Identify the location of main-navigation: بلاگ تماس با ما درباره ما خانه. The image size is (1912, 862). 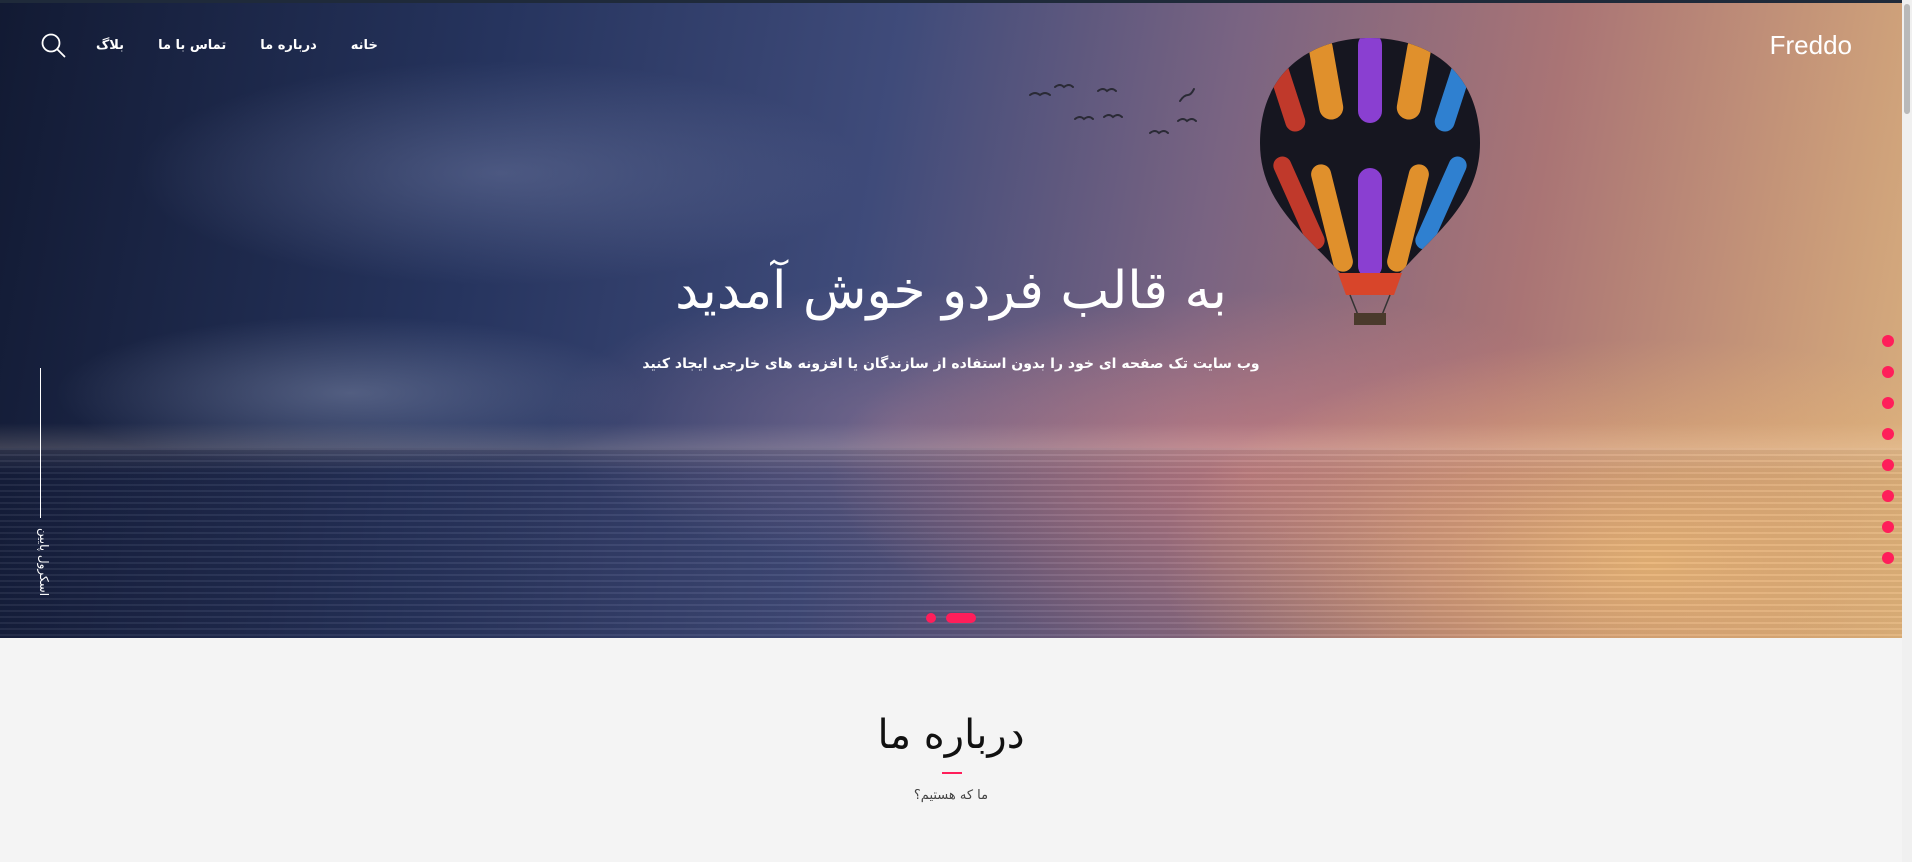
(209, 45).